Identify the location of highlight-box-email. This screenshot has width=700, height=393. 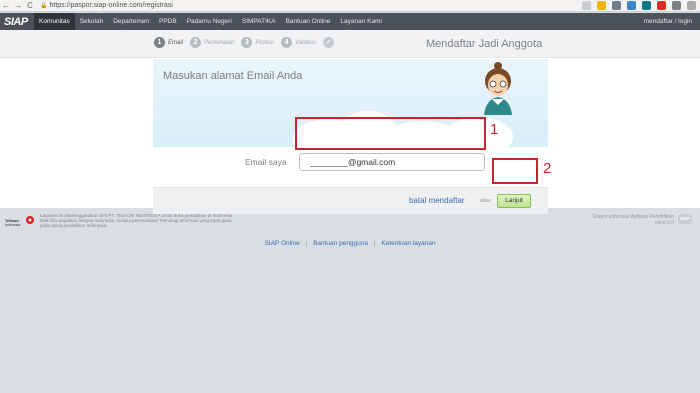
(390, 133).